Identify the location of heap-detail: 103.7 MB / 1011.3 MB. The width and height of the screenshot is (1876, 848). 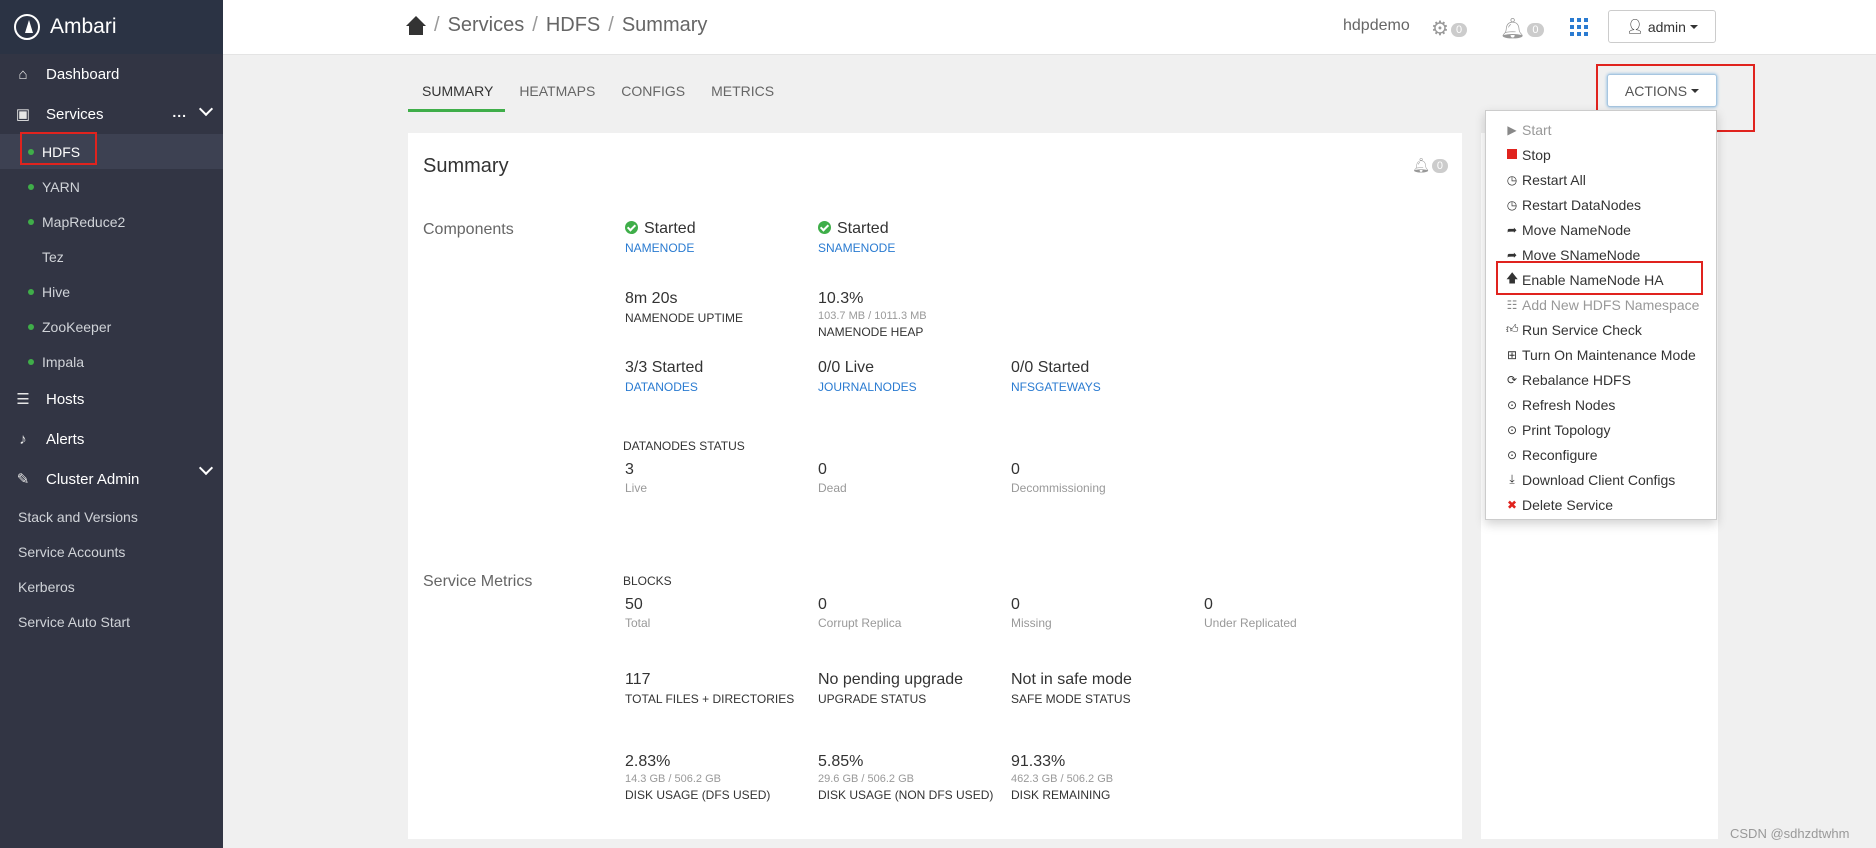
(872, 316).